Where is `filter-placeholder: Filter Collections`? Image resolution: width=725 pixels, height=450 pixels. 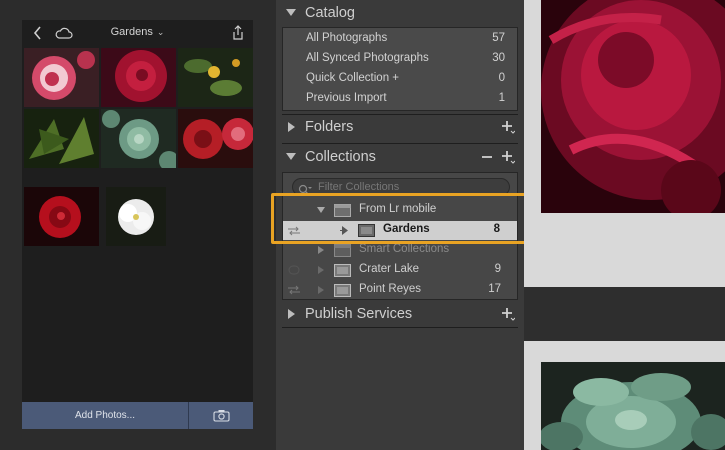 filter-placeholder: Filter Collections is located at coordinates (359, 187).